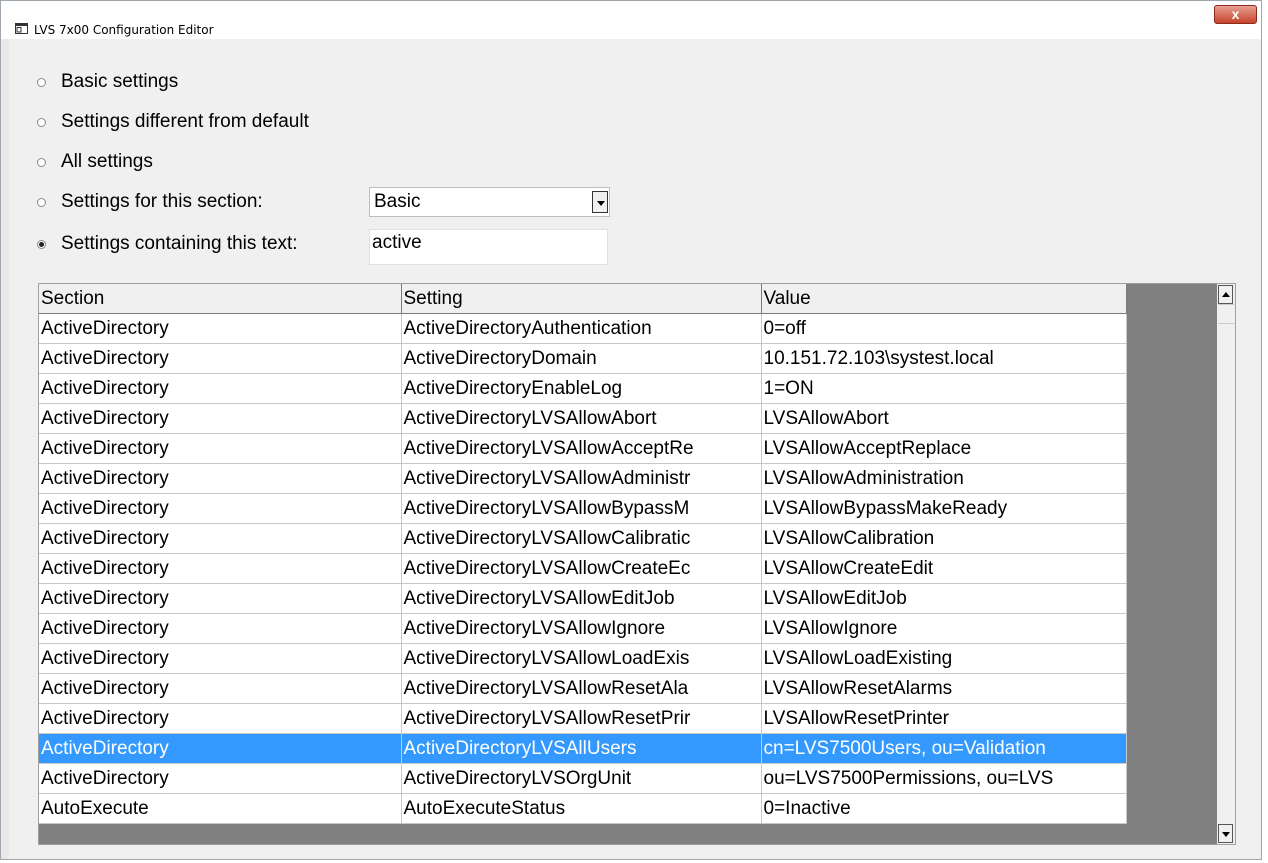  I want to click on cell-setting: ActiveDirectoryLVSAllowEditJob, so click(581, 598).